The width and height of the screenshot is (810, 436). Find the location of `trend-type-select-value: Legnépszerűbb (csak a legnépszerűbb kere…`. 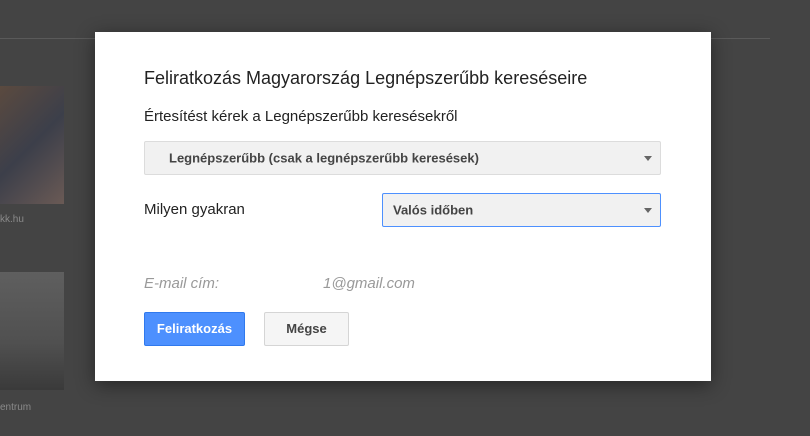

trend-type-select-value: Legnépszerűbb (csak a legnépszerűbb kere… is located at coordinates (324, 158).